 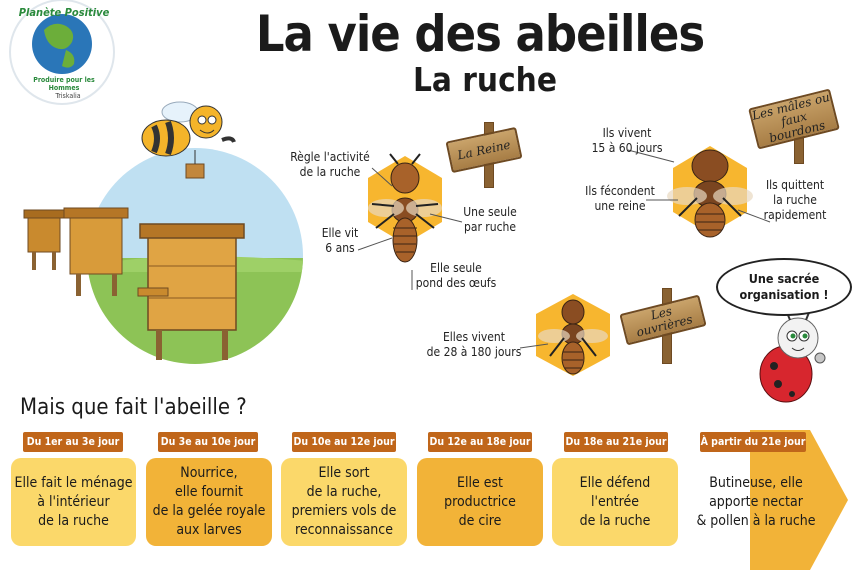 I want to click on stage-5-period: Du 18e au 21e jour, so click(x=616, y=442).